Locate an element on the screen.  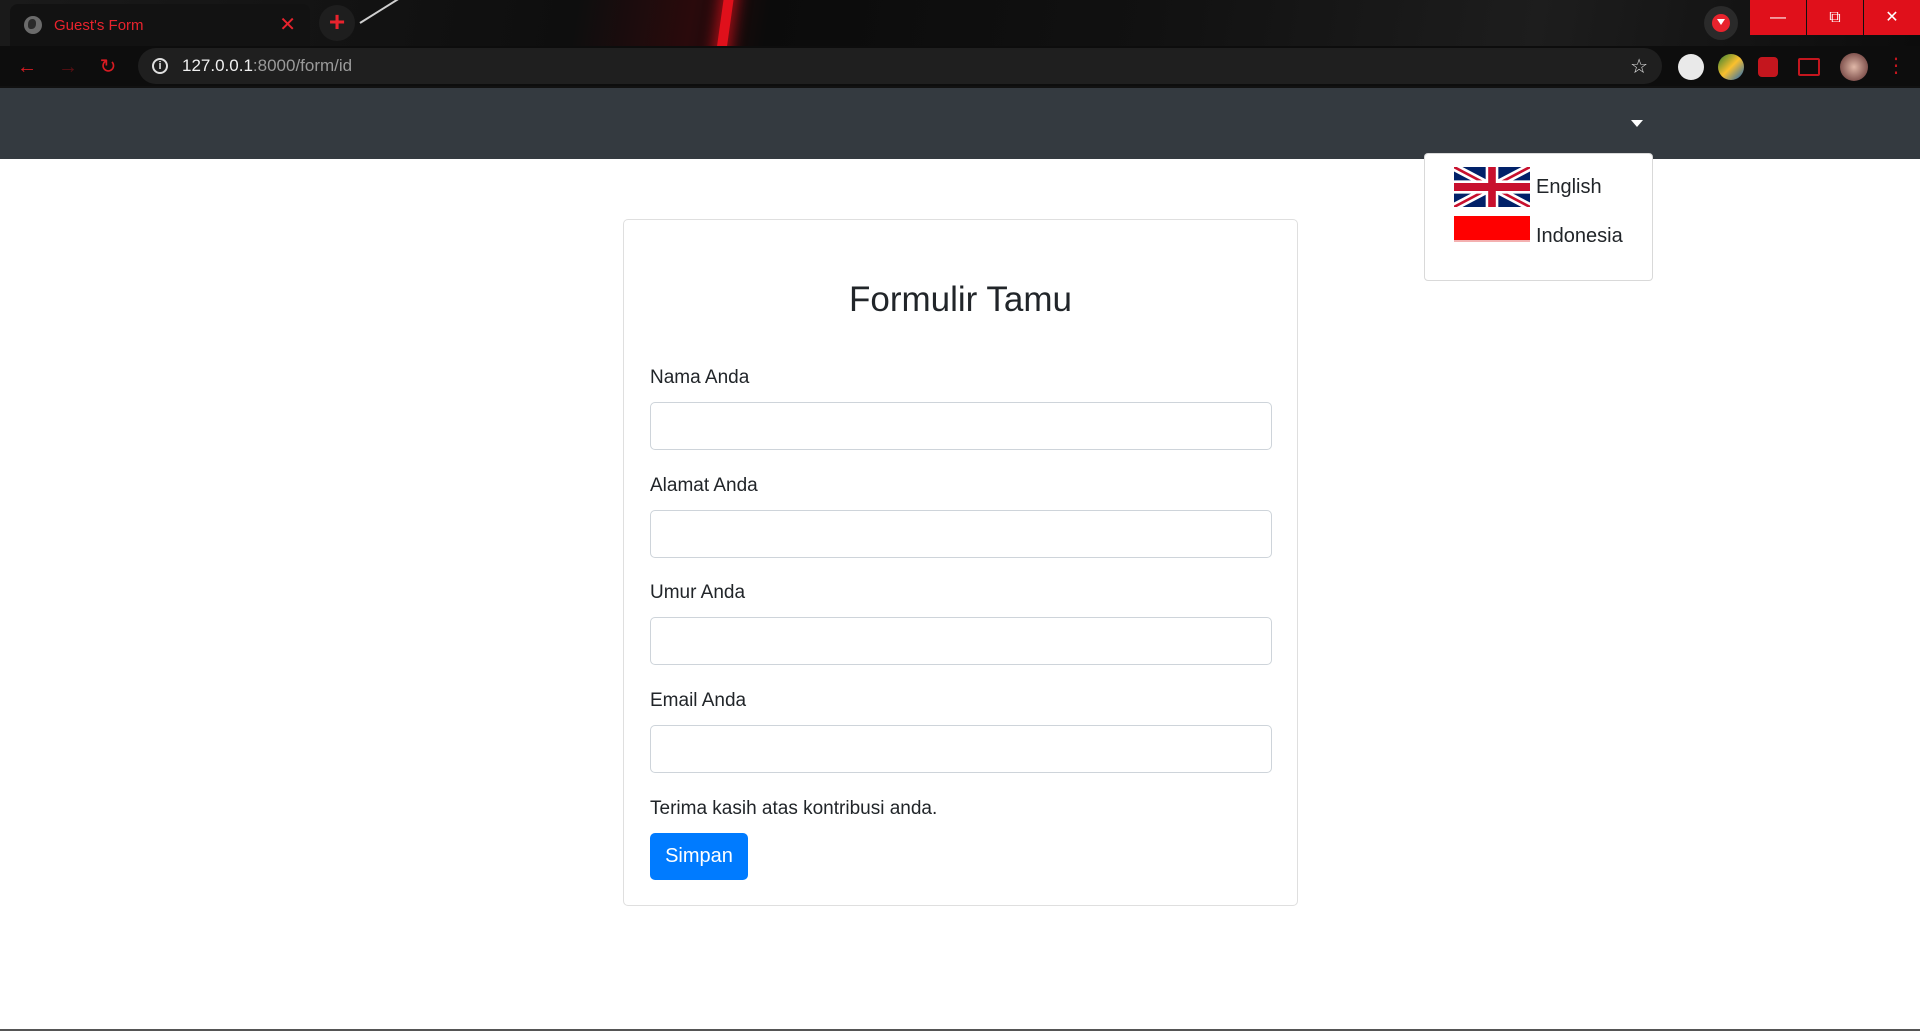
form-title: Formulir Tamu is located at coordinates (960, 299).